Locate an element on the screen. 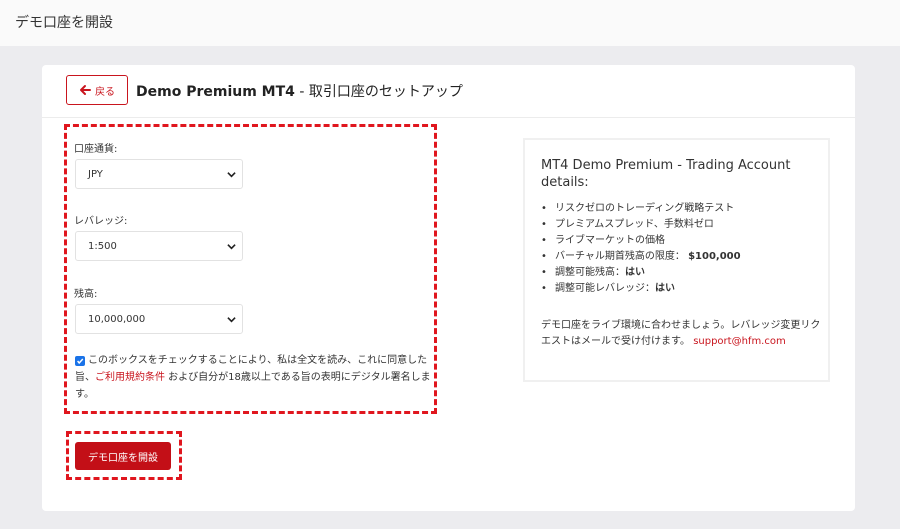 Image resolution: width=900 pixels, height=529 pixels. balance-select: 10,000,000 is located at coordinates (159, 319).